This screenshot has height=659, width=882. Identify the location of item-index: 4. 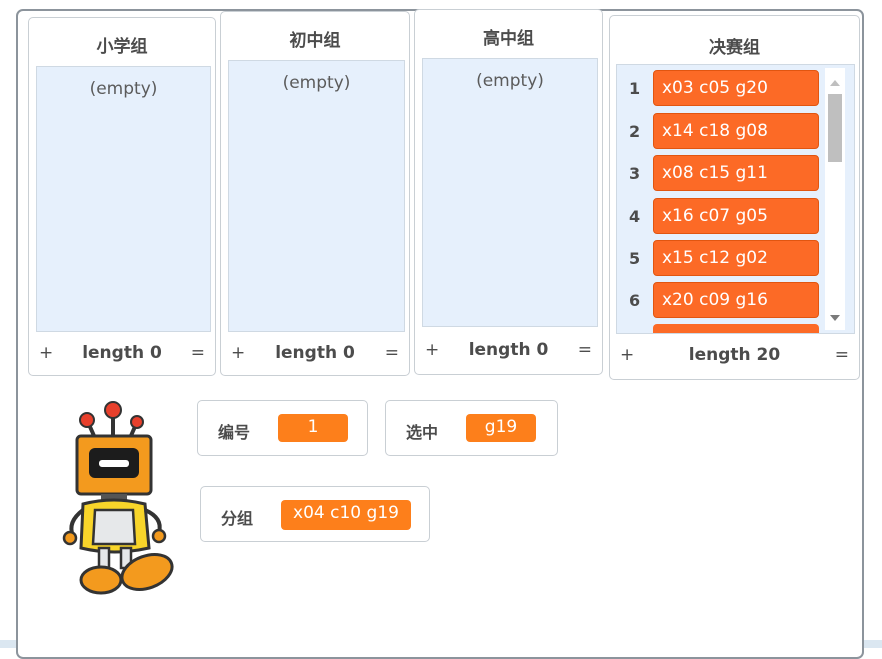
(635, 216).